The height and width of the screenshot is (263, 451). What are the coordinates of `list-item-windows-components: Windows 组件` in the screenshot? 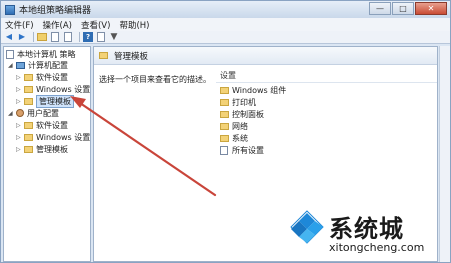 It's located at (253, 90).